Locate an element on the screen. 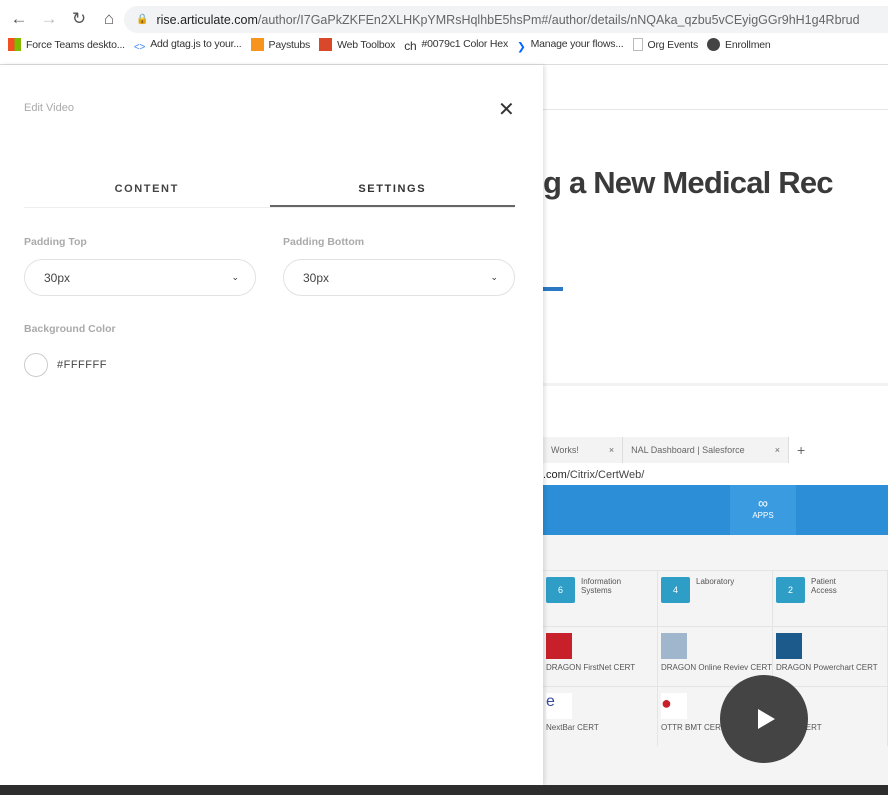  reload-icon: ↻ is located at coordinates (79, 19).